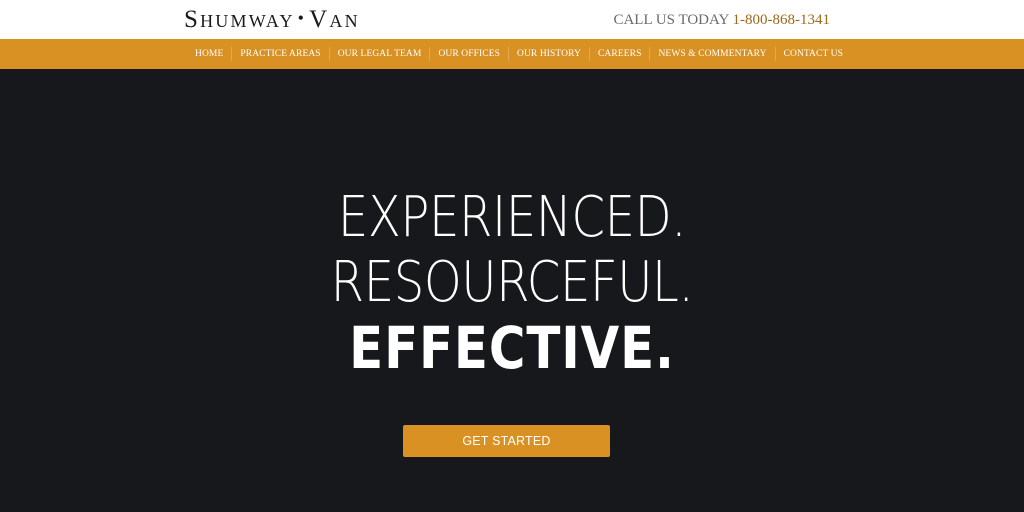  What do you see at coordinates (549, 54) in the screenshot?
I see `nav-item-our-history: OUR HISTORY` at bounding box center [549, 54].